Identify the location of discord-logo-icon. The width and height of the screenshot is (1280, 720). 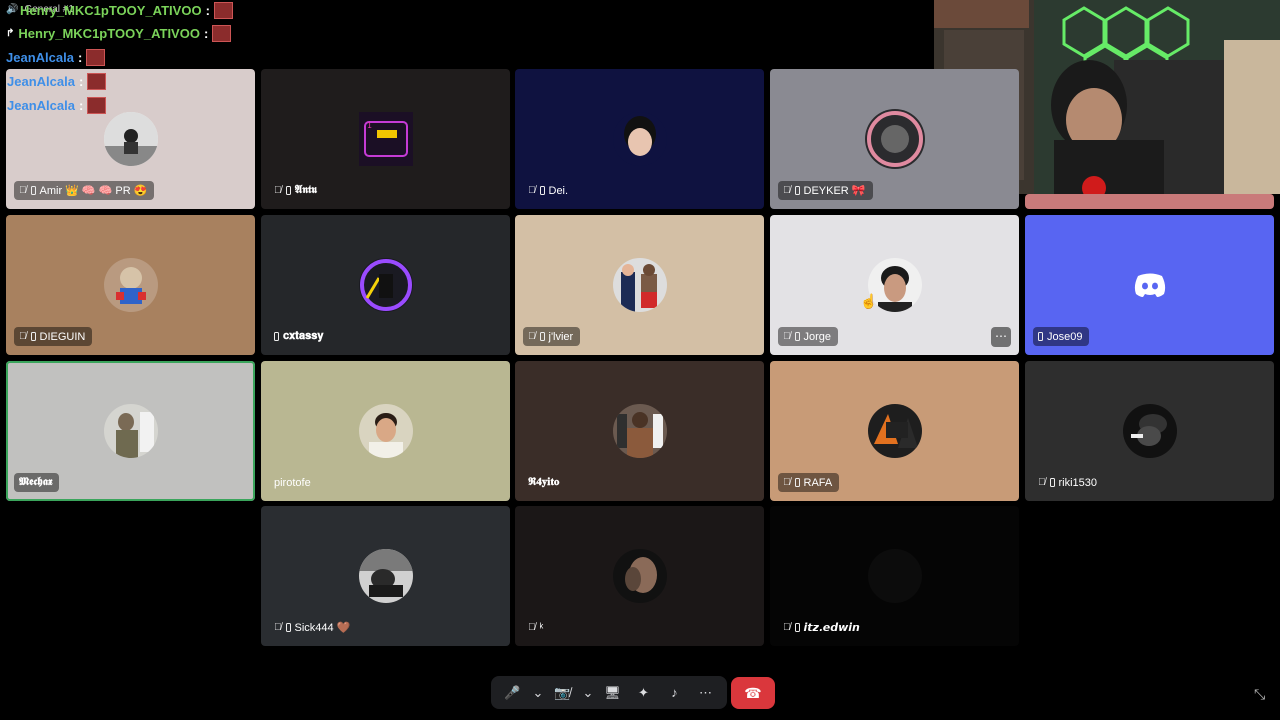
(1150, 285).